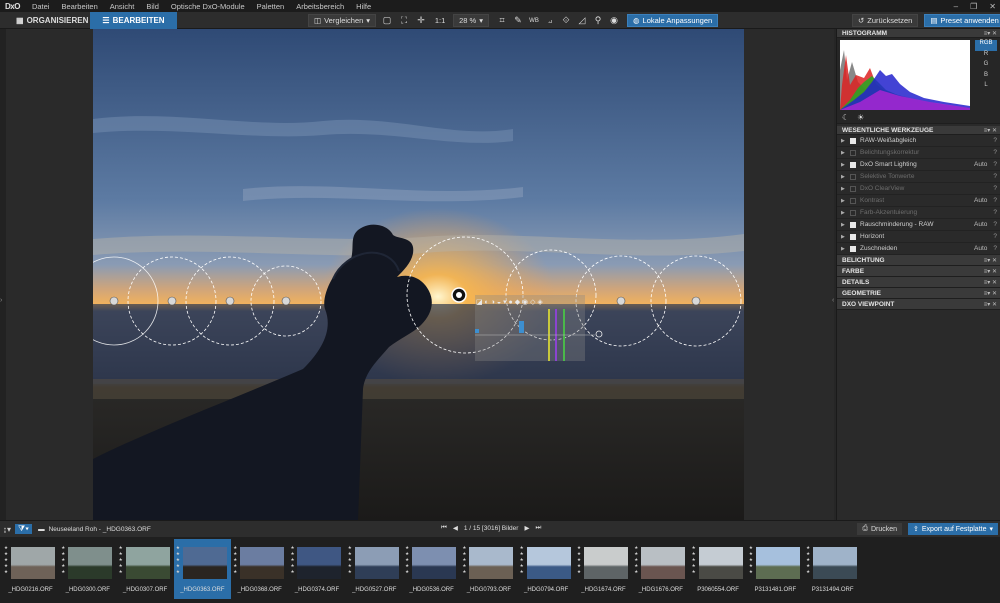 The height and width of the screenshot is (603, 1000). I want to click on picker-icon: ✎, so click(518, 21).